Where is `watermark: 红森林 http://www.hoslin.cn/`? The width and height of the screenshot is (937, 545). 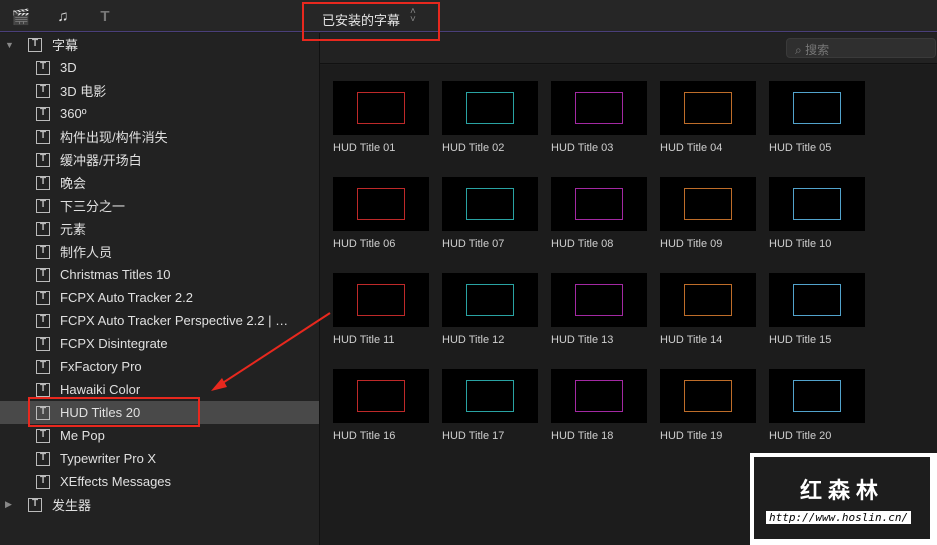
watermark: 红森林 http://www.hoslin.cn/ is located at coordinates (843, 499).